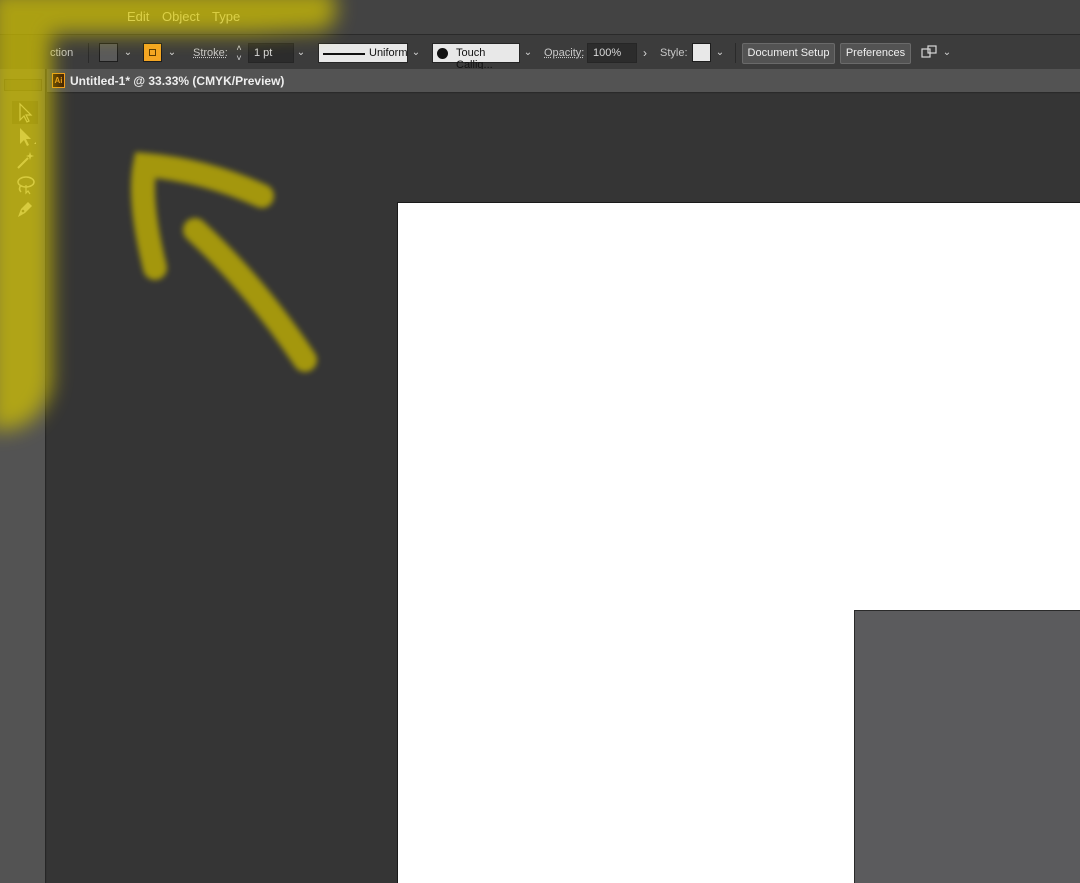 This screenshot has height=883, width=1080. I want to click on brush-chevron-icon: ⌄, so click(528, 53).